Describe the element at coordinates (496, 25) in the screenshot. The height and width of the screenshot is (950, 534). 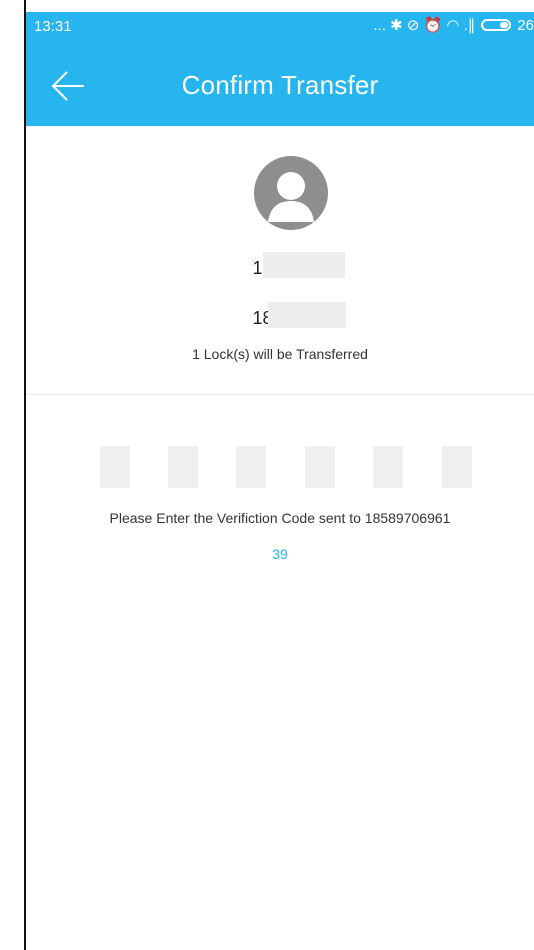
I see `battery-icon` at that location.